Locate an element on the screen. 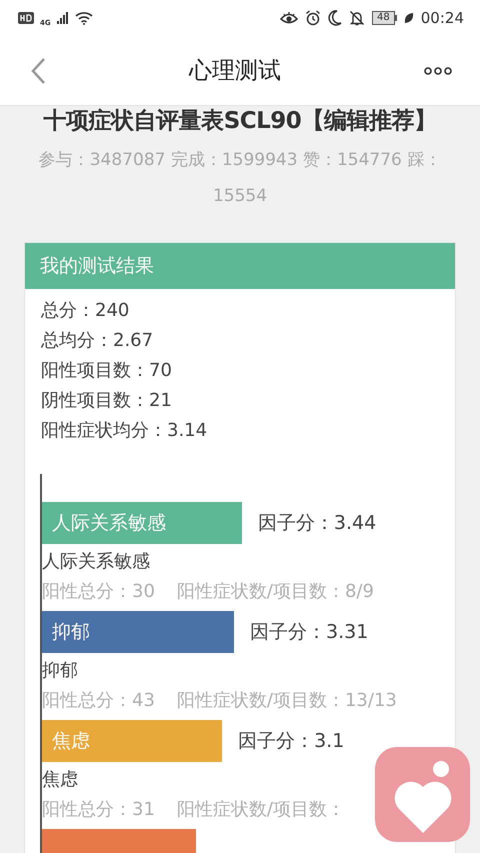  floating-app-button is located at coordinates (422, 794).